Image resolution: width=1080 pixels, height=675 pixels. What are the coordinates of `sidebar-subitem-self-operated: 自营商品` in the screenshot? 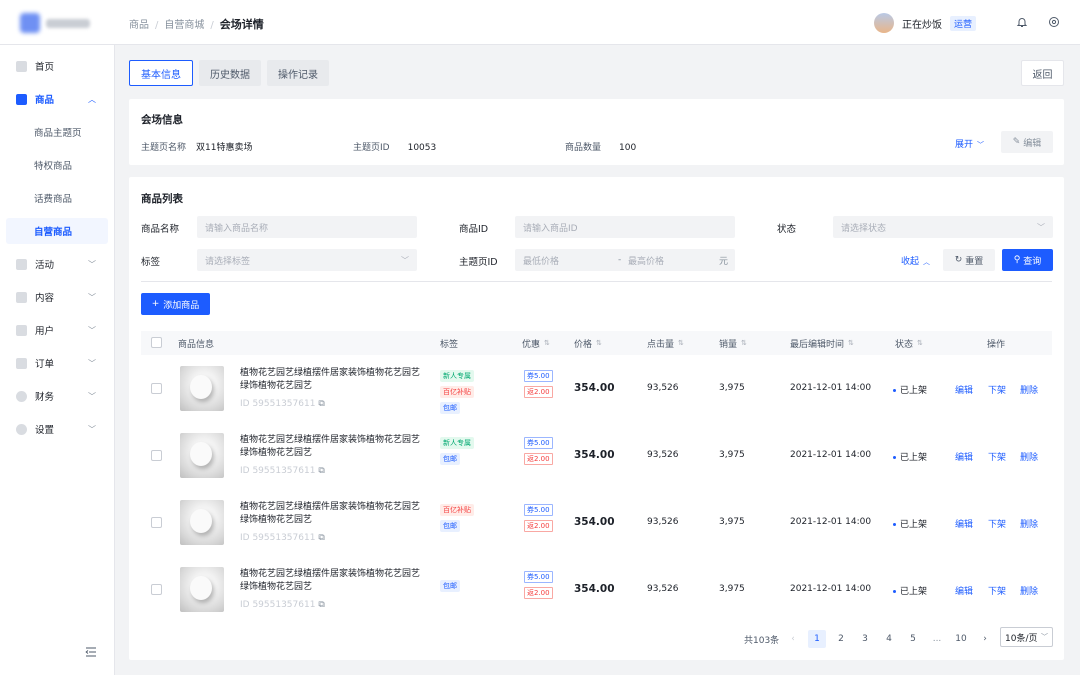 It's located at (57, 231).